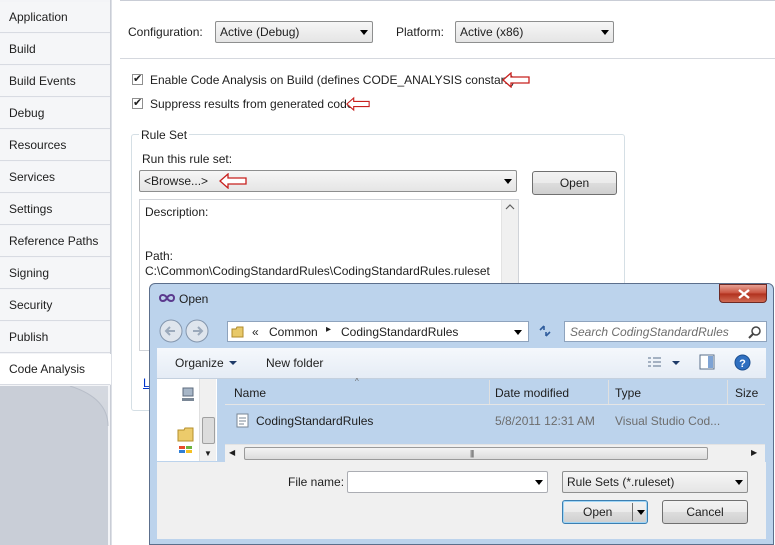 The height and width of the screenshot is (545, 775). Describe the element at coordinates (187, 450) in the screenshot. I see `windows-drive-icon` at that location.